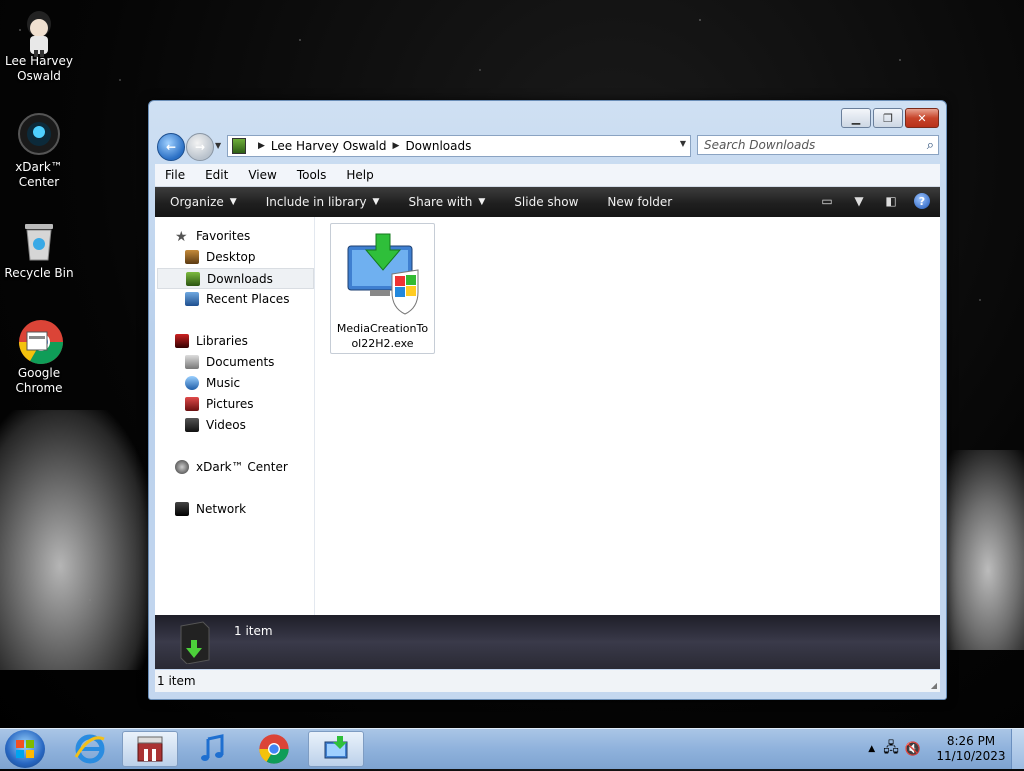 The width and height of the screenshot is (1024, 771). I want to click on star-icon: ★, so click(181, 236).